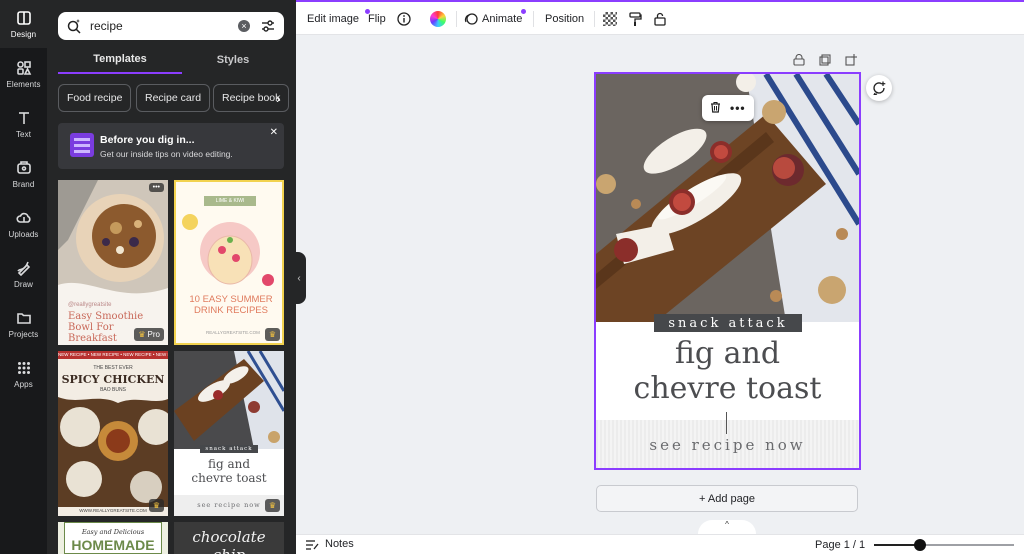 The width and height of the screenshot is (1024, 554). What do you see at coordinates (251, 98) in the screenshot?
I see `chip-label: Recipe book` at bounding box center [251, 98].